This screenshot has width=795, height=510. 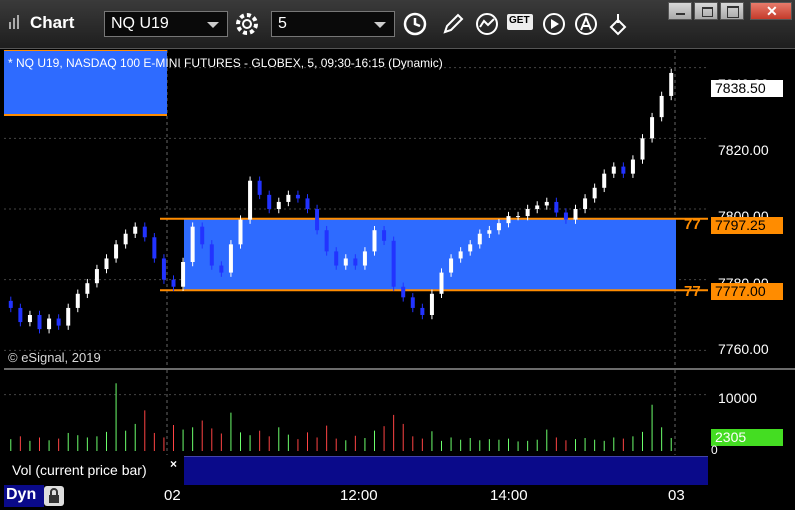 What do you see at coordinates (676, 495) in the screenshot?
I see `time-tick: 03` at bounding box center [676, 495].